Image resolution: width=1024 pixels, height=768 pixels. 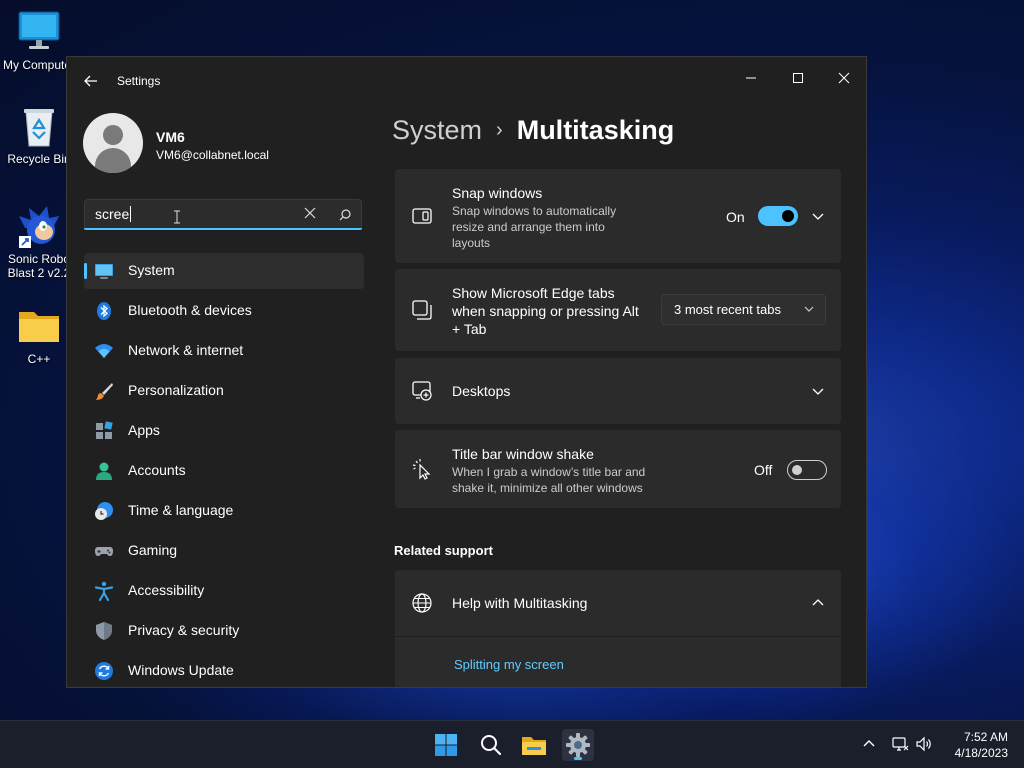 I want to click on text-caret, so click(x=131, y=214).